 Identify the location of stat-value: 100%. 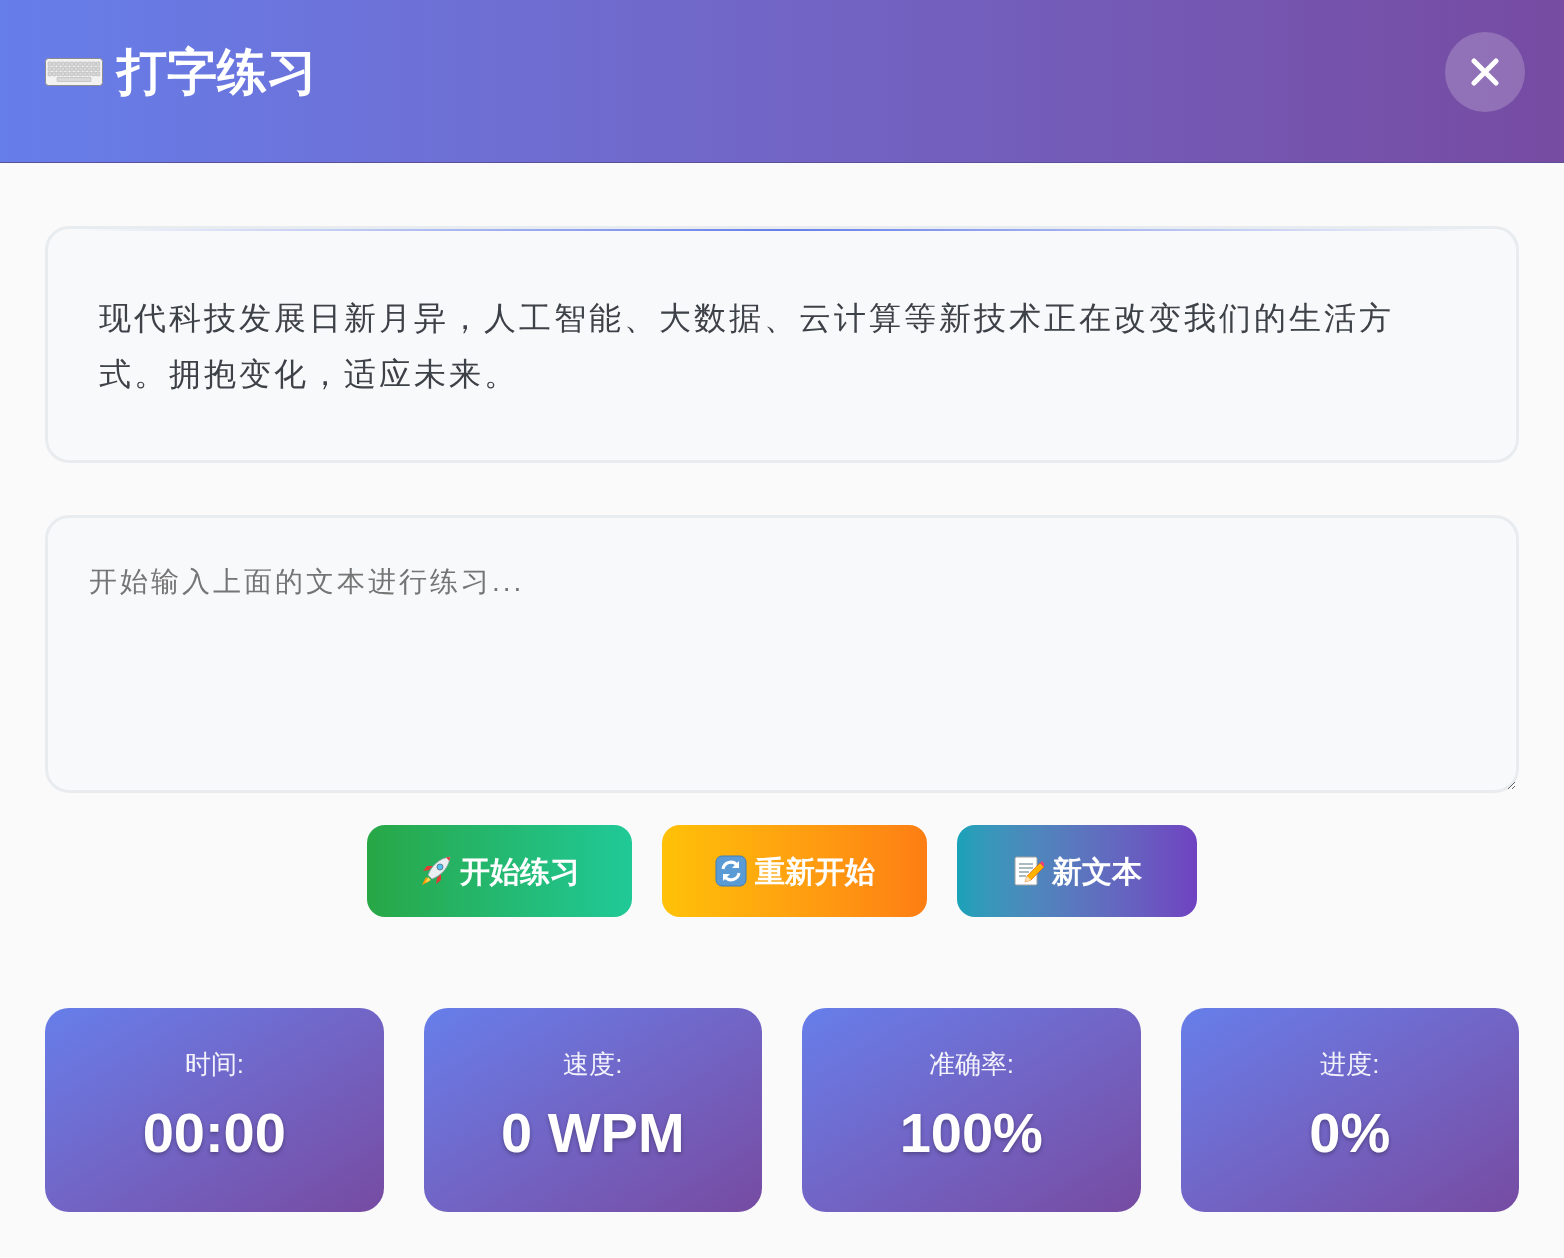
(971, 1133).